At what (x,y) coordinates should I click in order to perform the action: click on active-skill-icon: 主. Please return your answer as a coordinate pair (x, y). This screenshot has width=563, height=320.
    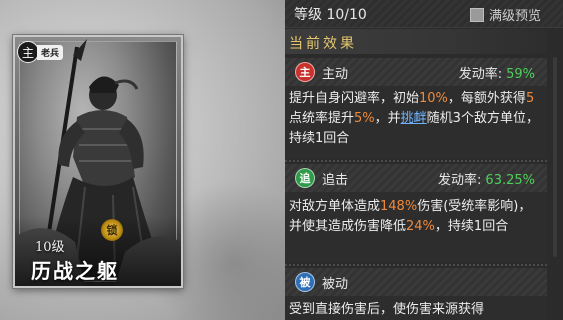
    Looking at the image, I should click on (305, 72).